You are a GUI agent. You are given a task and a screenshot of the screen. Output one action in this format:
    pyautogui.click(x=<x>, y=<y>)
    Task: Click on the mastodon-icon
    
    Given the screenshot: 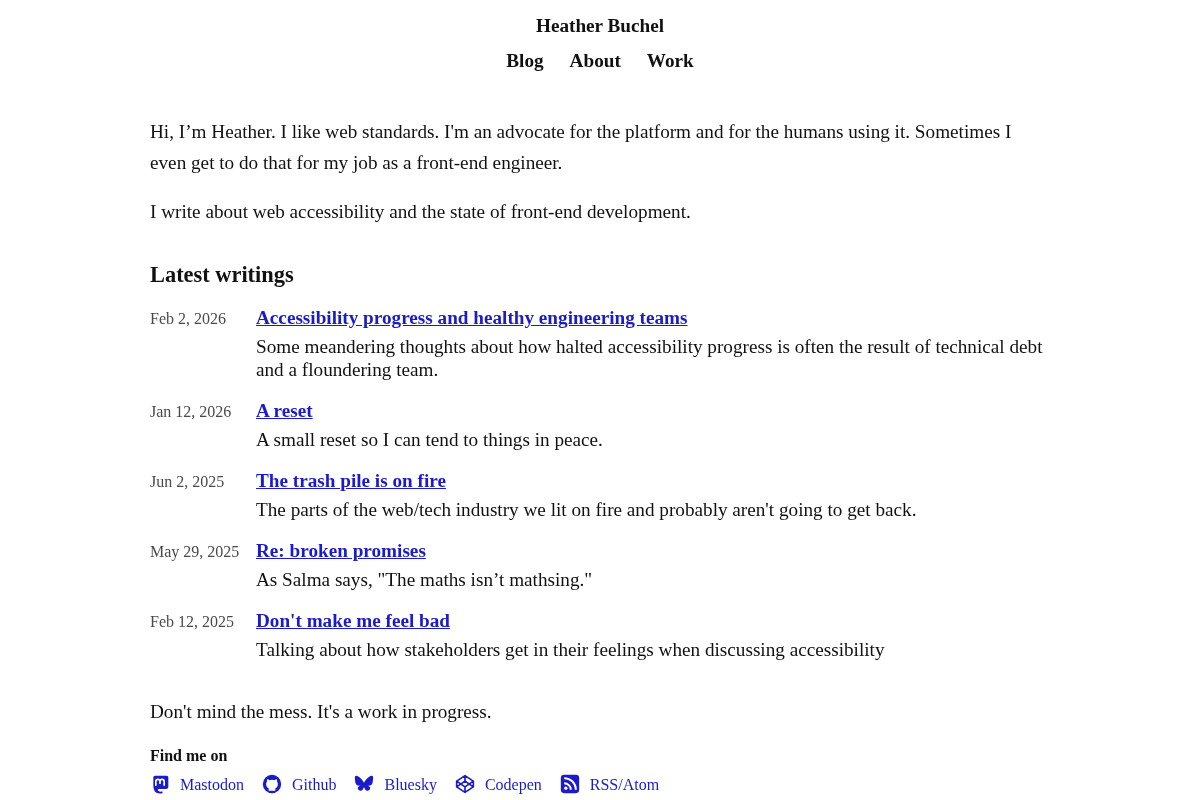 What is the action you would take?
    pyautogui.click(x=160, y=784)
    